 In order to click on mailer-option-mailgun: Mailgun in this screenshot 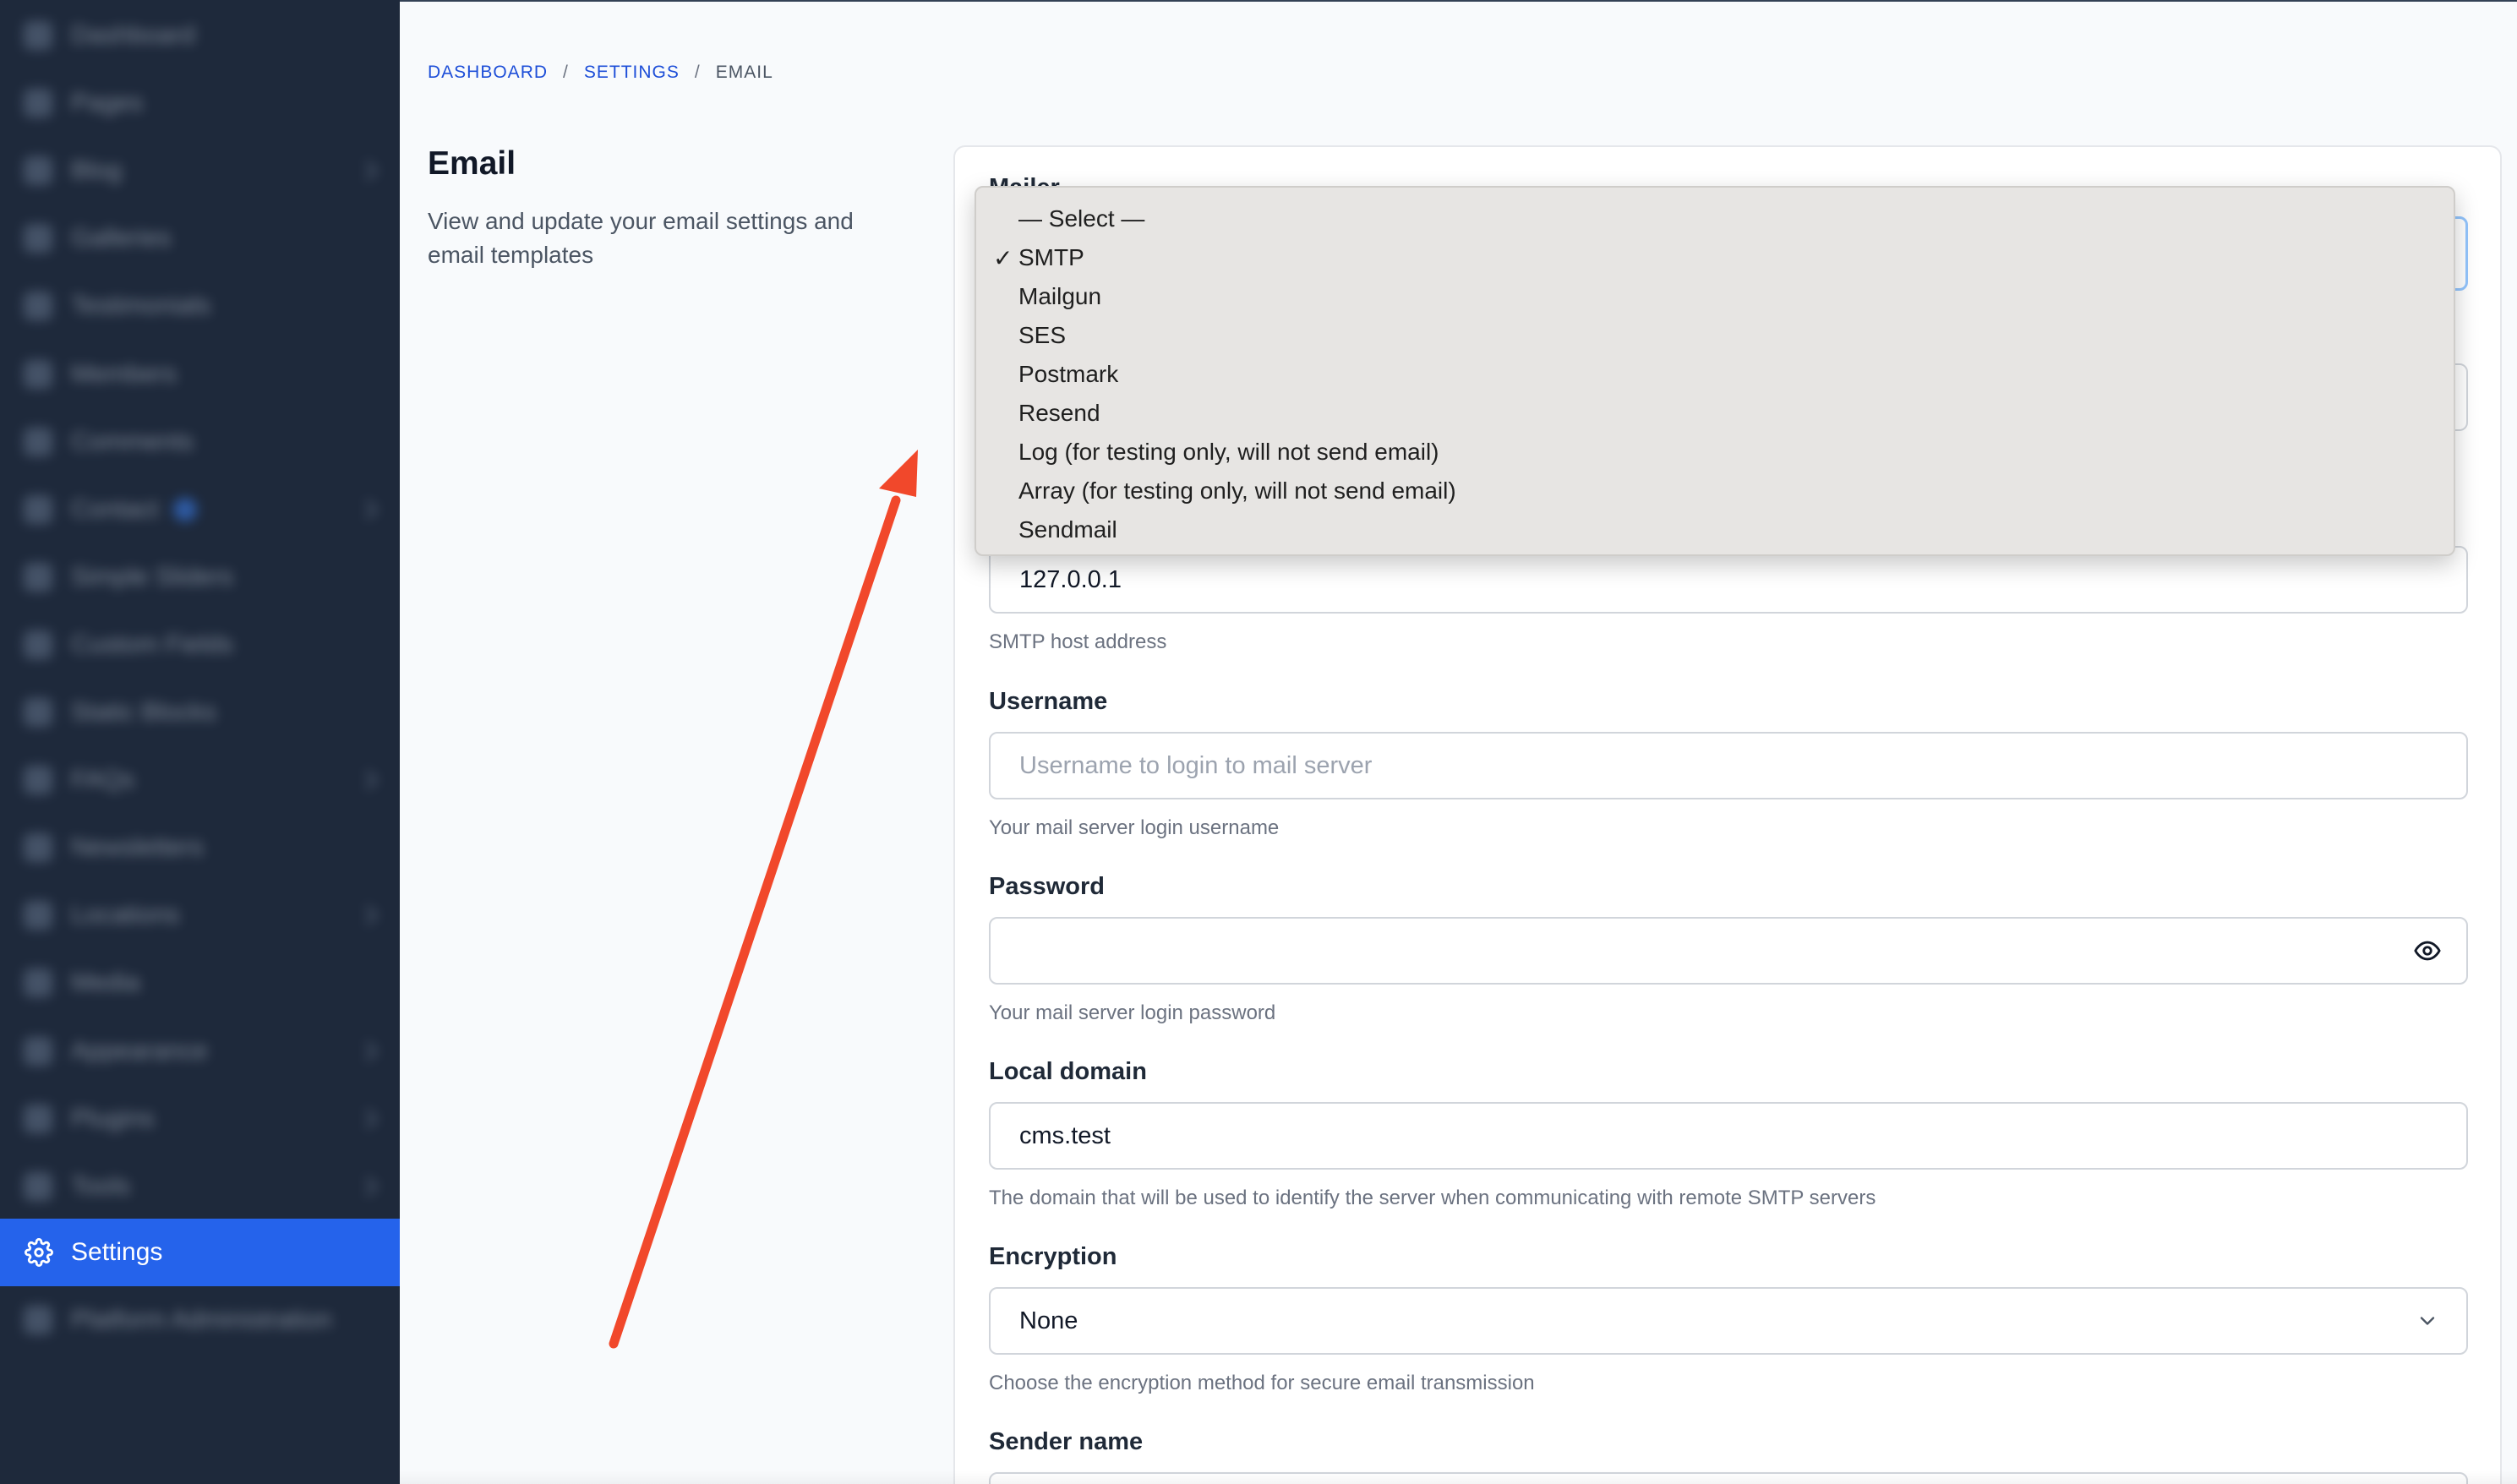, I will do `click(1715, 297)`.